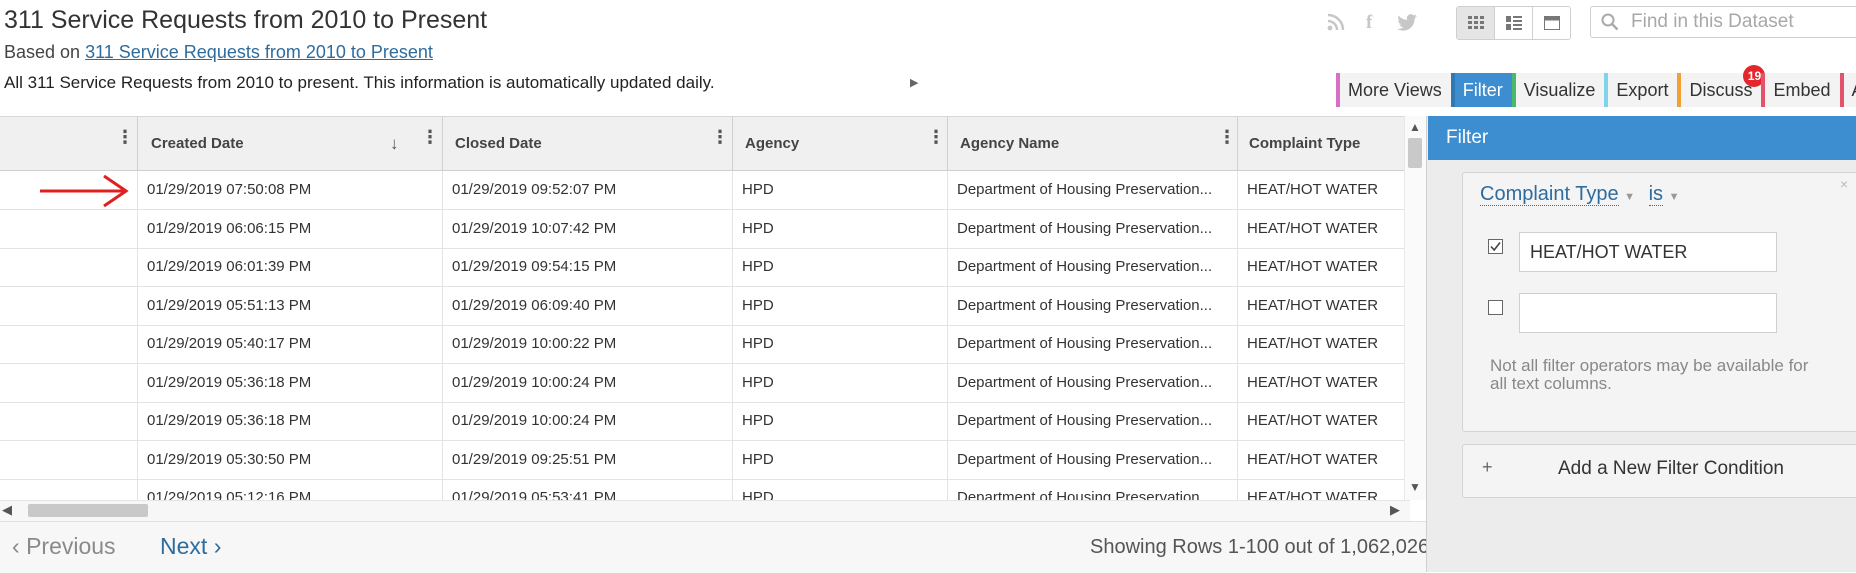 This screenshot has width=1856, height=573. Describe the element at coordinates (290, 344) in the screenshot. I see `cell-created-date: 01/29/2019 05:40:17 PM` at that location.